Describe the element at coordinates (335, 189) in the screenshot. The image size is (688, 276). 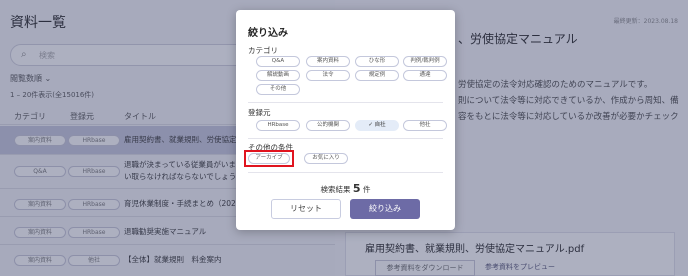
I see `result-prefix: 検索結果` at that location.